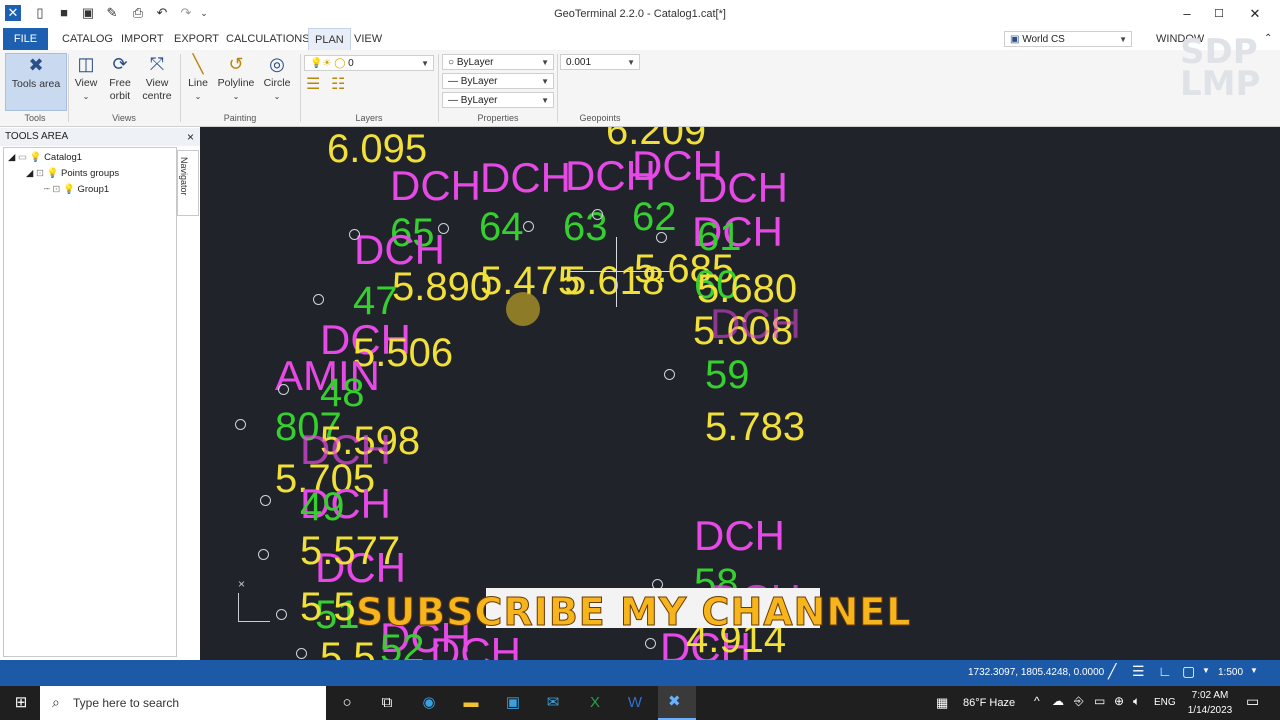  I want to click on view-centre-button: ⤧ View centre, so click(157, 78).